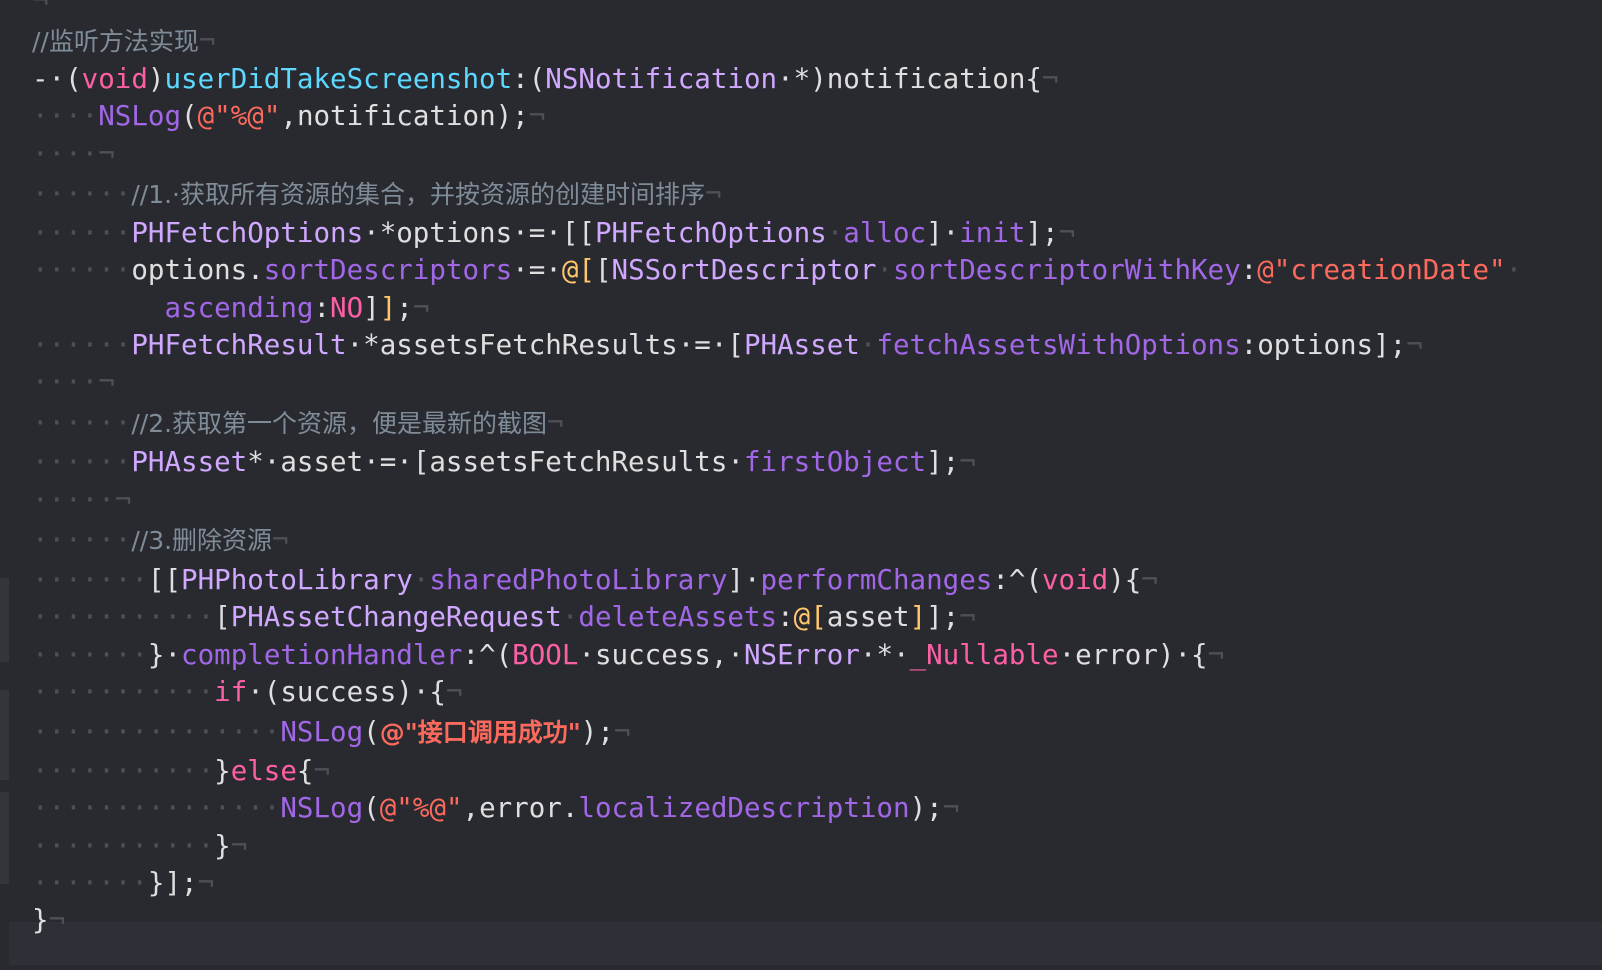 Image resolution: width=1602 pixels, height=970 pixels. What do you see at coordinates (520, 808) in the screenshot?
I see `code-token-plain: ,error.` at bounding box center [520, 808].